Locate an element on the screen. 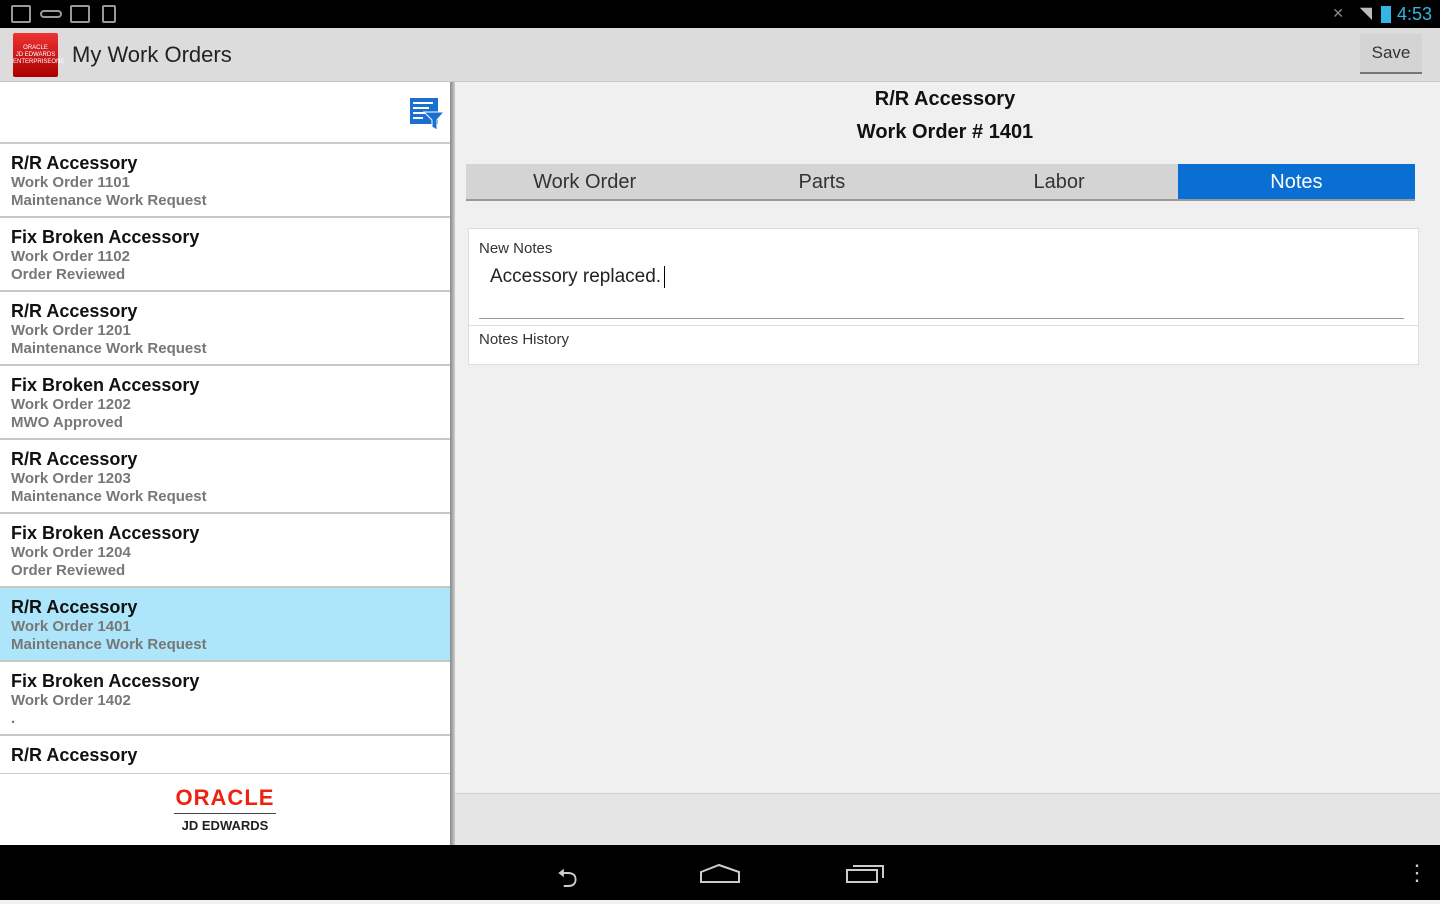 The height and width of the screenshot is (904, 1440). tab-parts: Parts is located at coordinates (821, 181).